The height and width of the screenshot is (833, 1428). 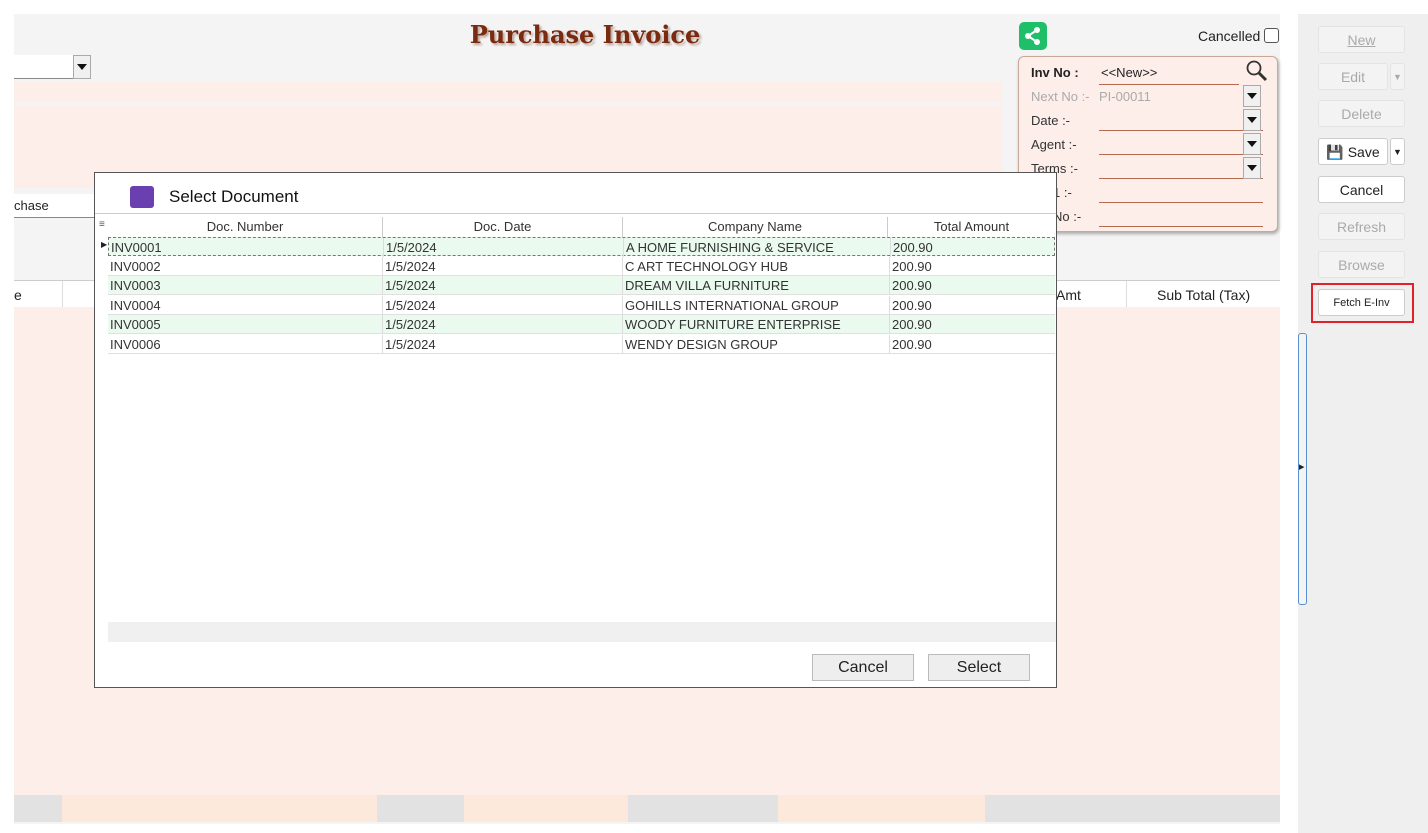 What do you see at coordinates (31, 205) in the screenshot?
I see `purchase-field-text: chase` at bounding box center [31, 205].